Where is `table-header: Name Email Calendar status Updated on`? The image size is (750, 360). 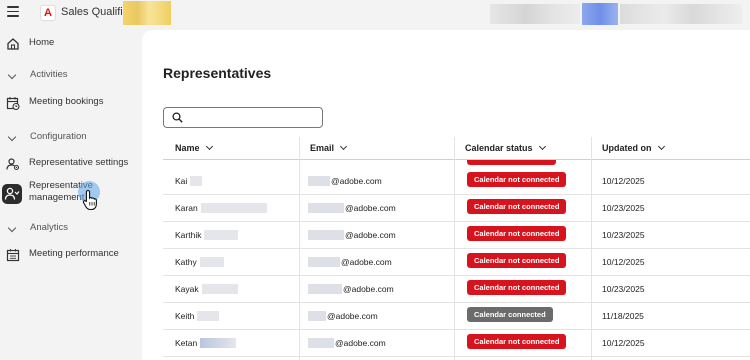 table-header: Name Email Calendar status Updated on is located at coordinates (456, 148).